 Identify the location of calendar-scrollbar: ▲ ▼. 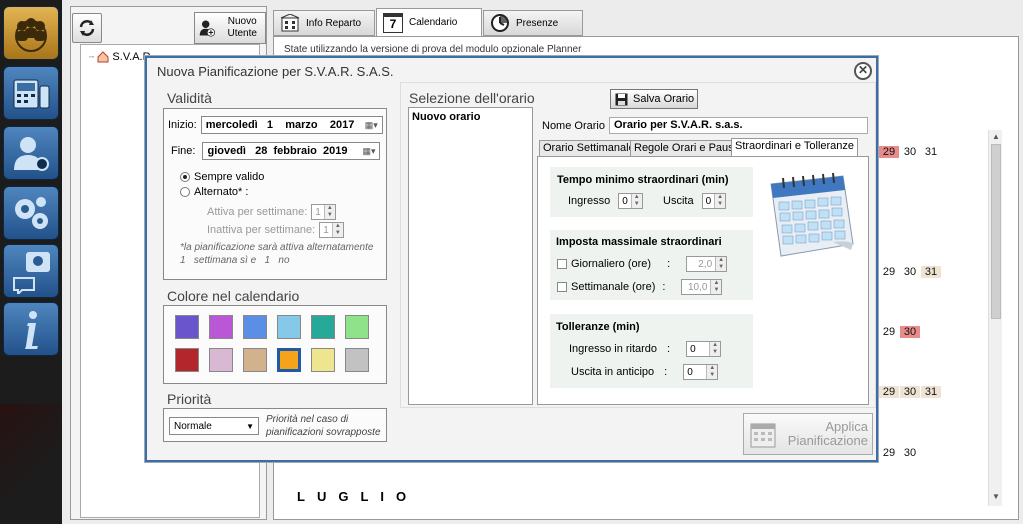
(995, 318).